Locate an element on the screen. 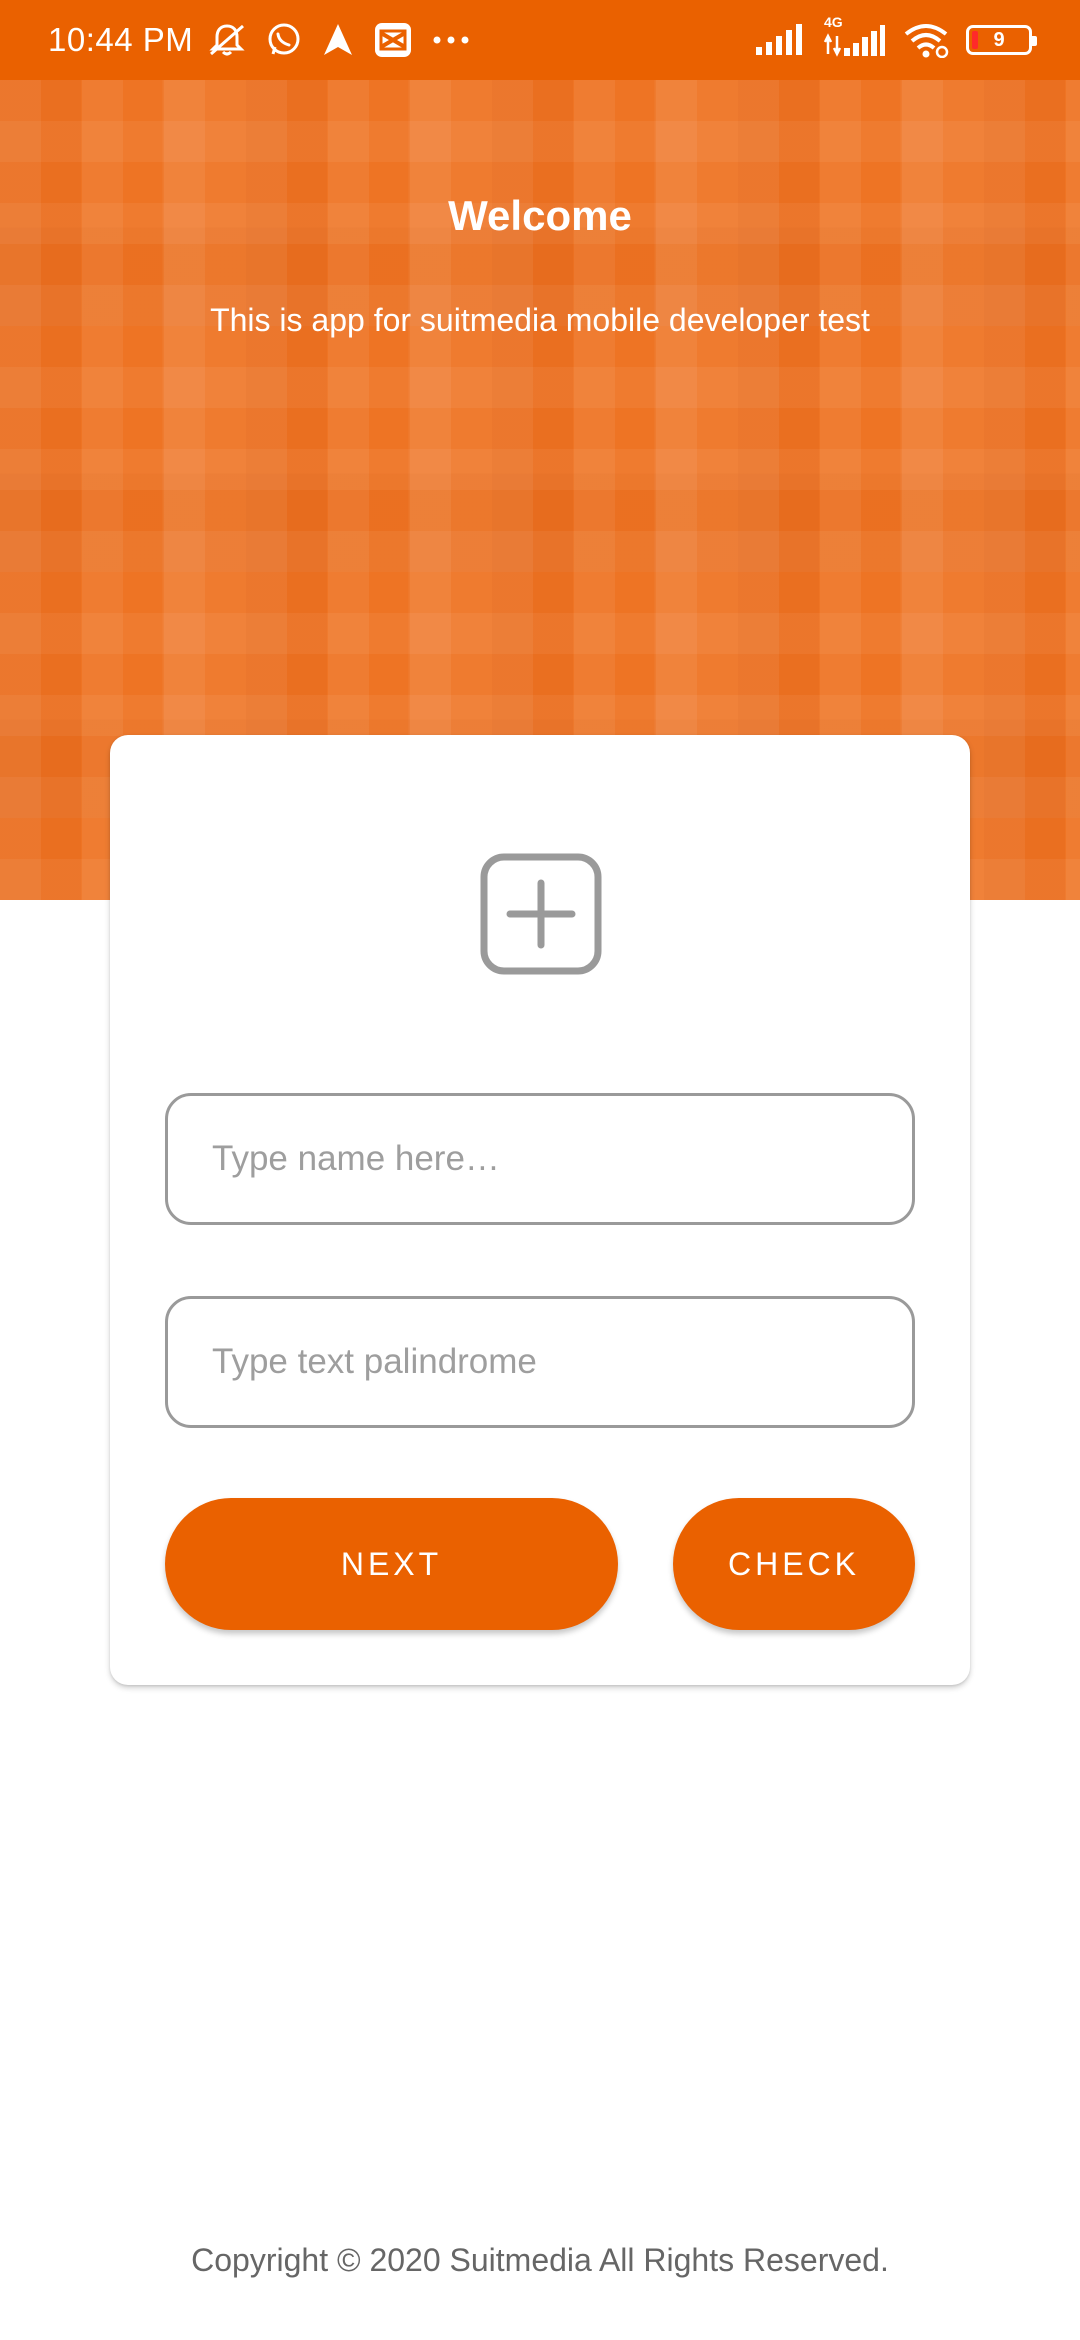 The height and width of the screenshot is (2340, 1080). status-icons-right: 4G 9 is located at coordinates (895, 37).